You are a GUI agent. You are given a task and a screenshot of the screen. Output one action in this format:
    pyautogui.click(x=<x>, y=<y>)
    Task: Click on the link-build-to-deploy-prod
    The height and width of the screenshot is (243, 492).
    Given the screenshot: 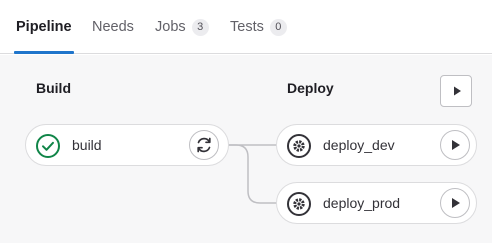 What is the action you would take?
    pyautogui.click(x=251, y=174)
    